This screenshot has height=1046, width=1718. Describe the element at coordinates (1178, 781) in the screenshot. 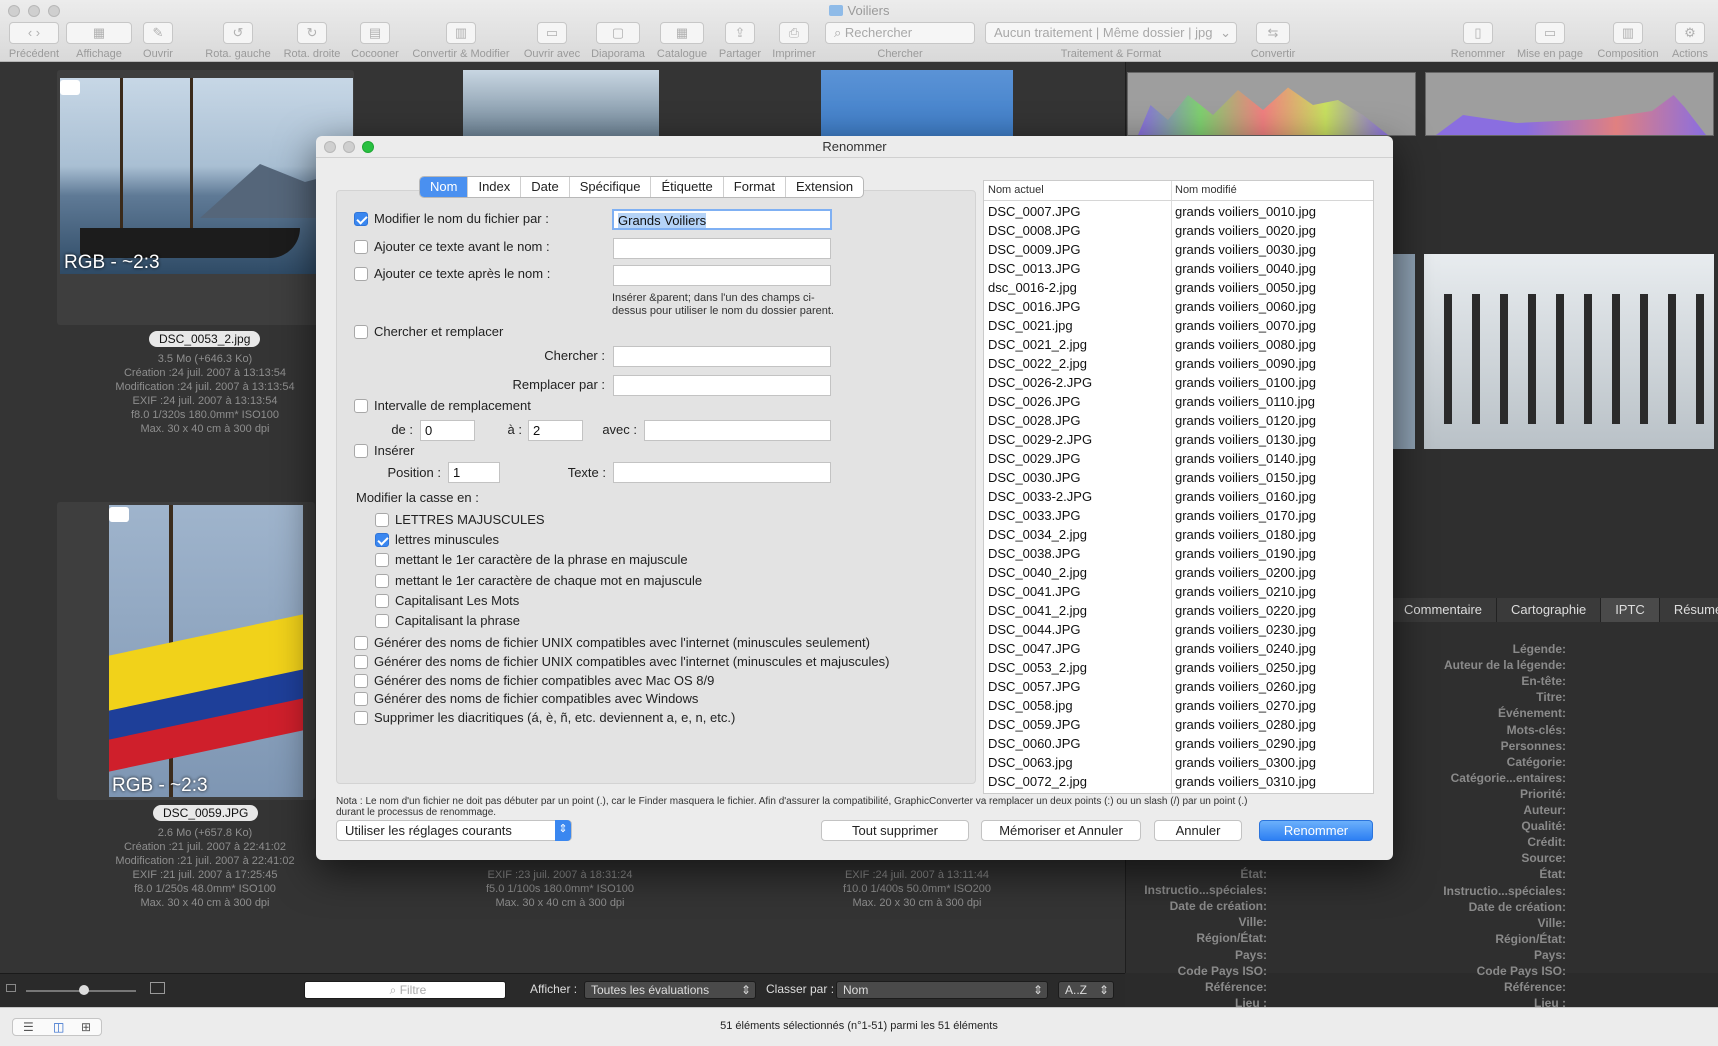

I see `table-row: DSC_0072_2.jpg grands voiliers_0310.jpg` at that location.